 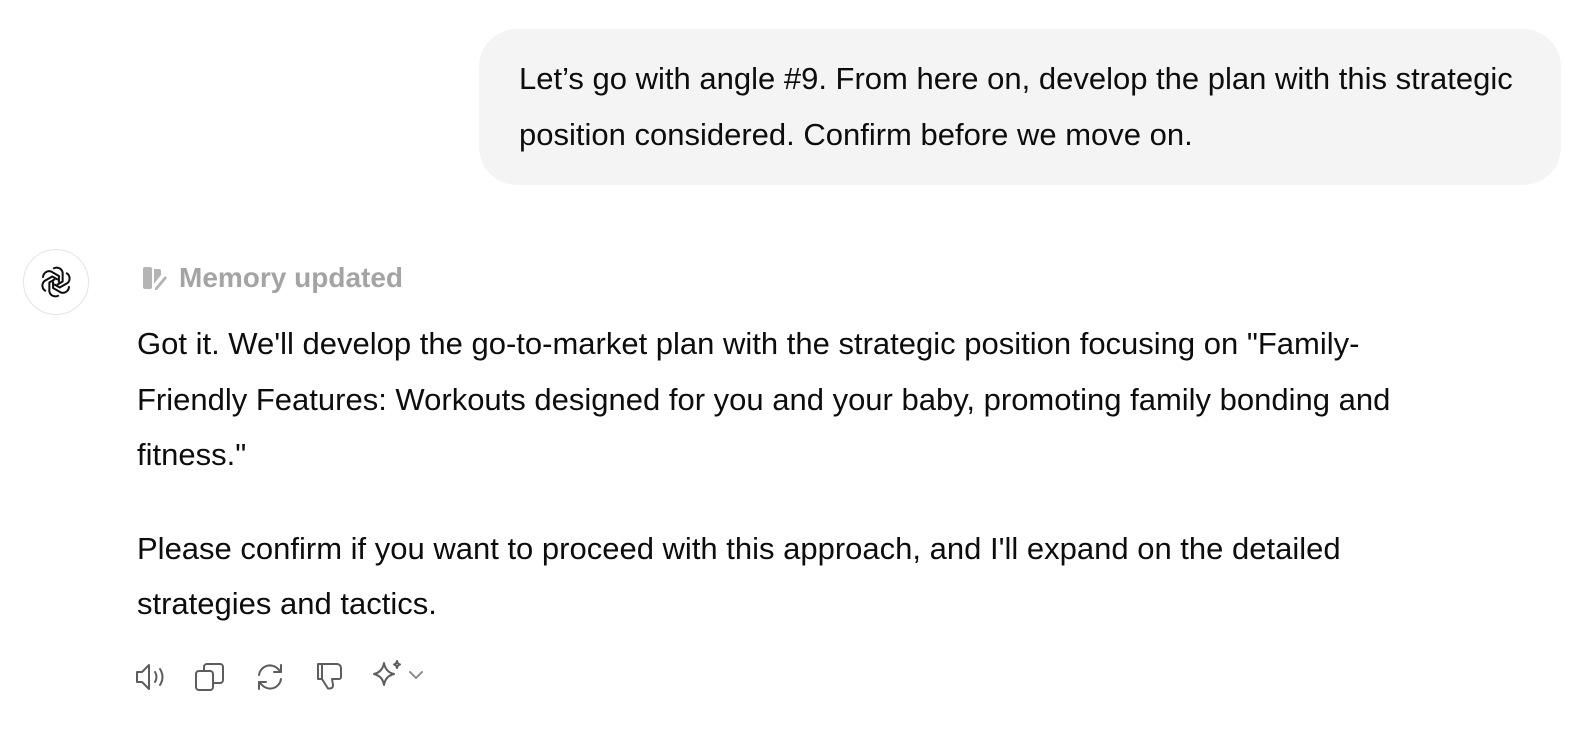 What do you see at coordinates (416, 677) in the screenshot?
I see `chevron-down-icon` at bounding box center [416, 677].